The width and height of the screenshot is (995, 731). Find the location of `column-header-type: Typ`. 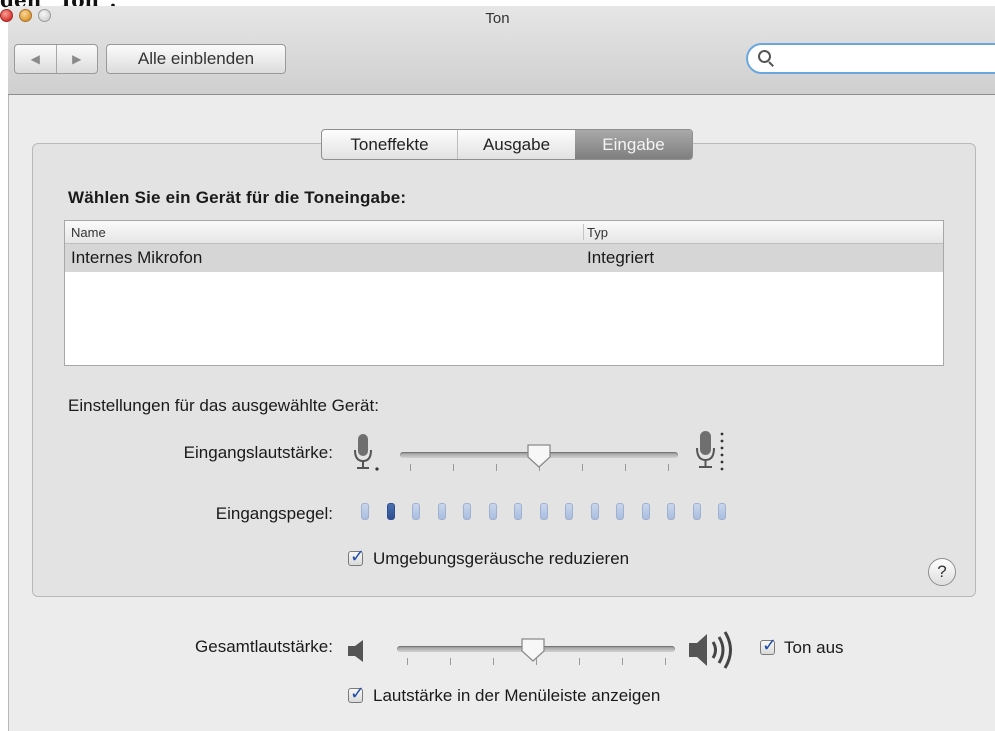

column-header-type: Typ is located at coordinates (597, 232).